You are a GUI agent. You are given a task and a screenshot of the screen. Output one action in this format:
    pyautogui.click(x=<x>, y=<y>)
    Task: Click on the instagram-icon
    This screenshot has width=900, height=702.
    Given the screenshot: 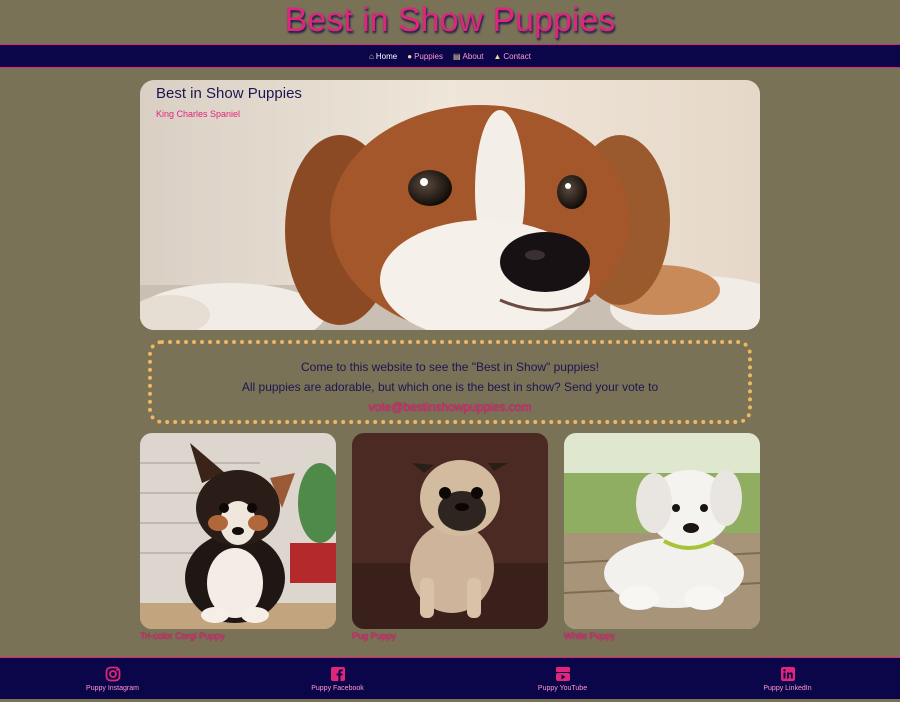 What is the action you would take?
    pyautogui.click(x=112, y=673)
    